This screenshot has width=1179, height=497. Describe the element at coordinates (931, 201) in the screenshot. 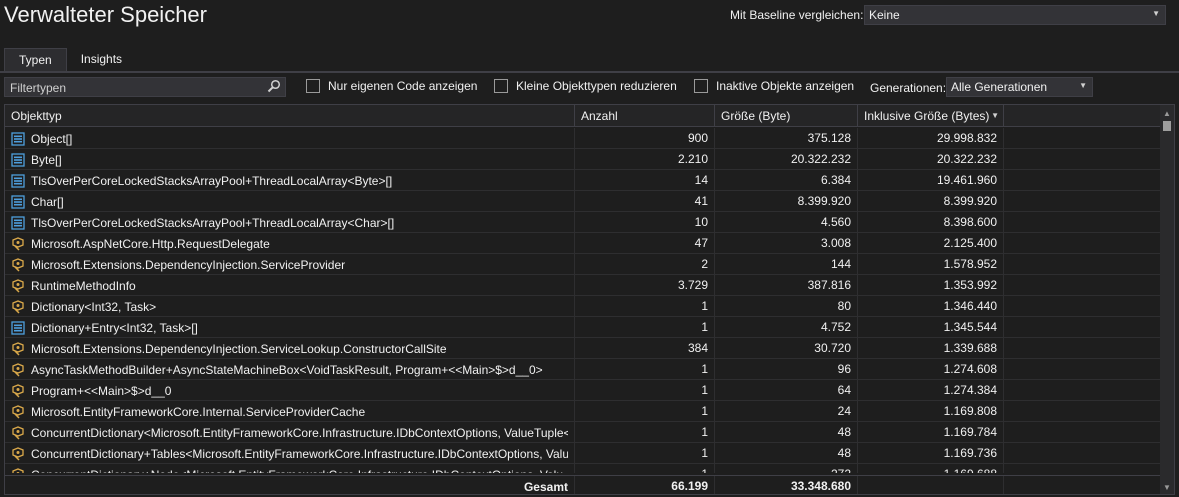

I see `cell-inklusive-groesse: 8.399.920` at that location.